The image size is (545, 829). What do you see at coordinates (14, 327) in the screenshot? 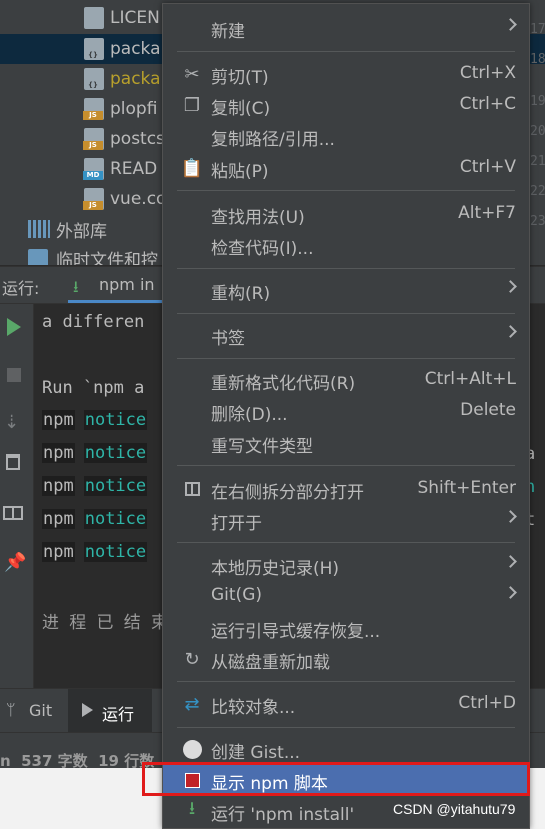
I see `rerun-icon` at bounding box center [14, 327].